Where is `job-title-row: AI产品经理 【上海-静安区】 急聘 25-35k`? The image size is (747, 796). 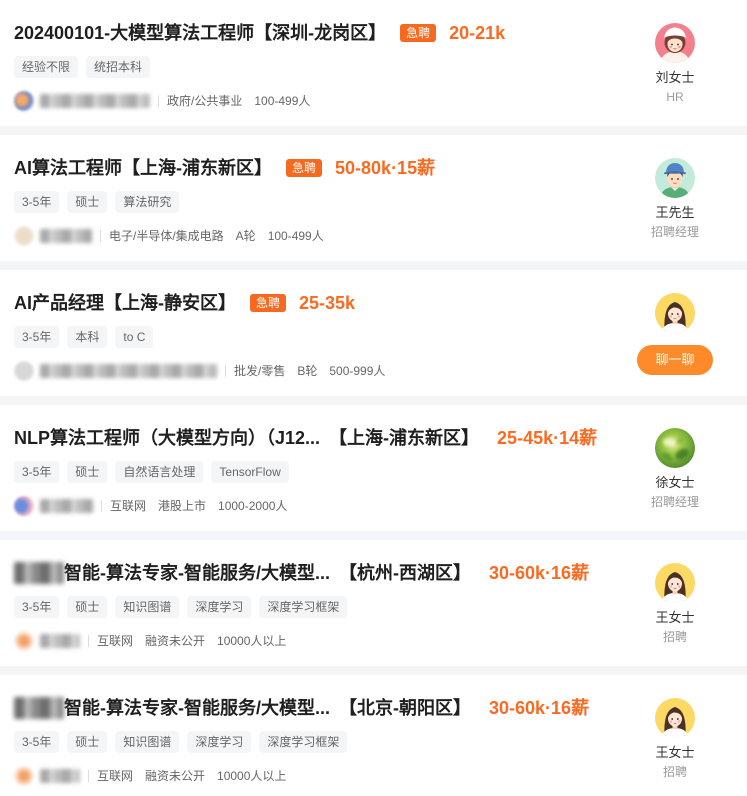 job-title-row: AI产品经理 【上海-静安区】 急聘 25-35k is located at coordinates (184, 303).